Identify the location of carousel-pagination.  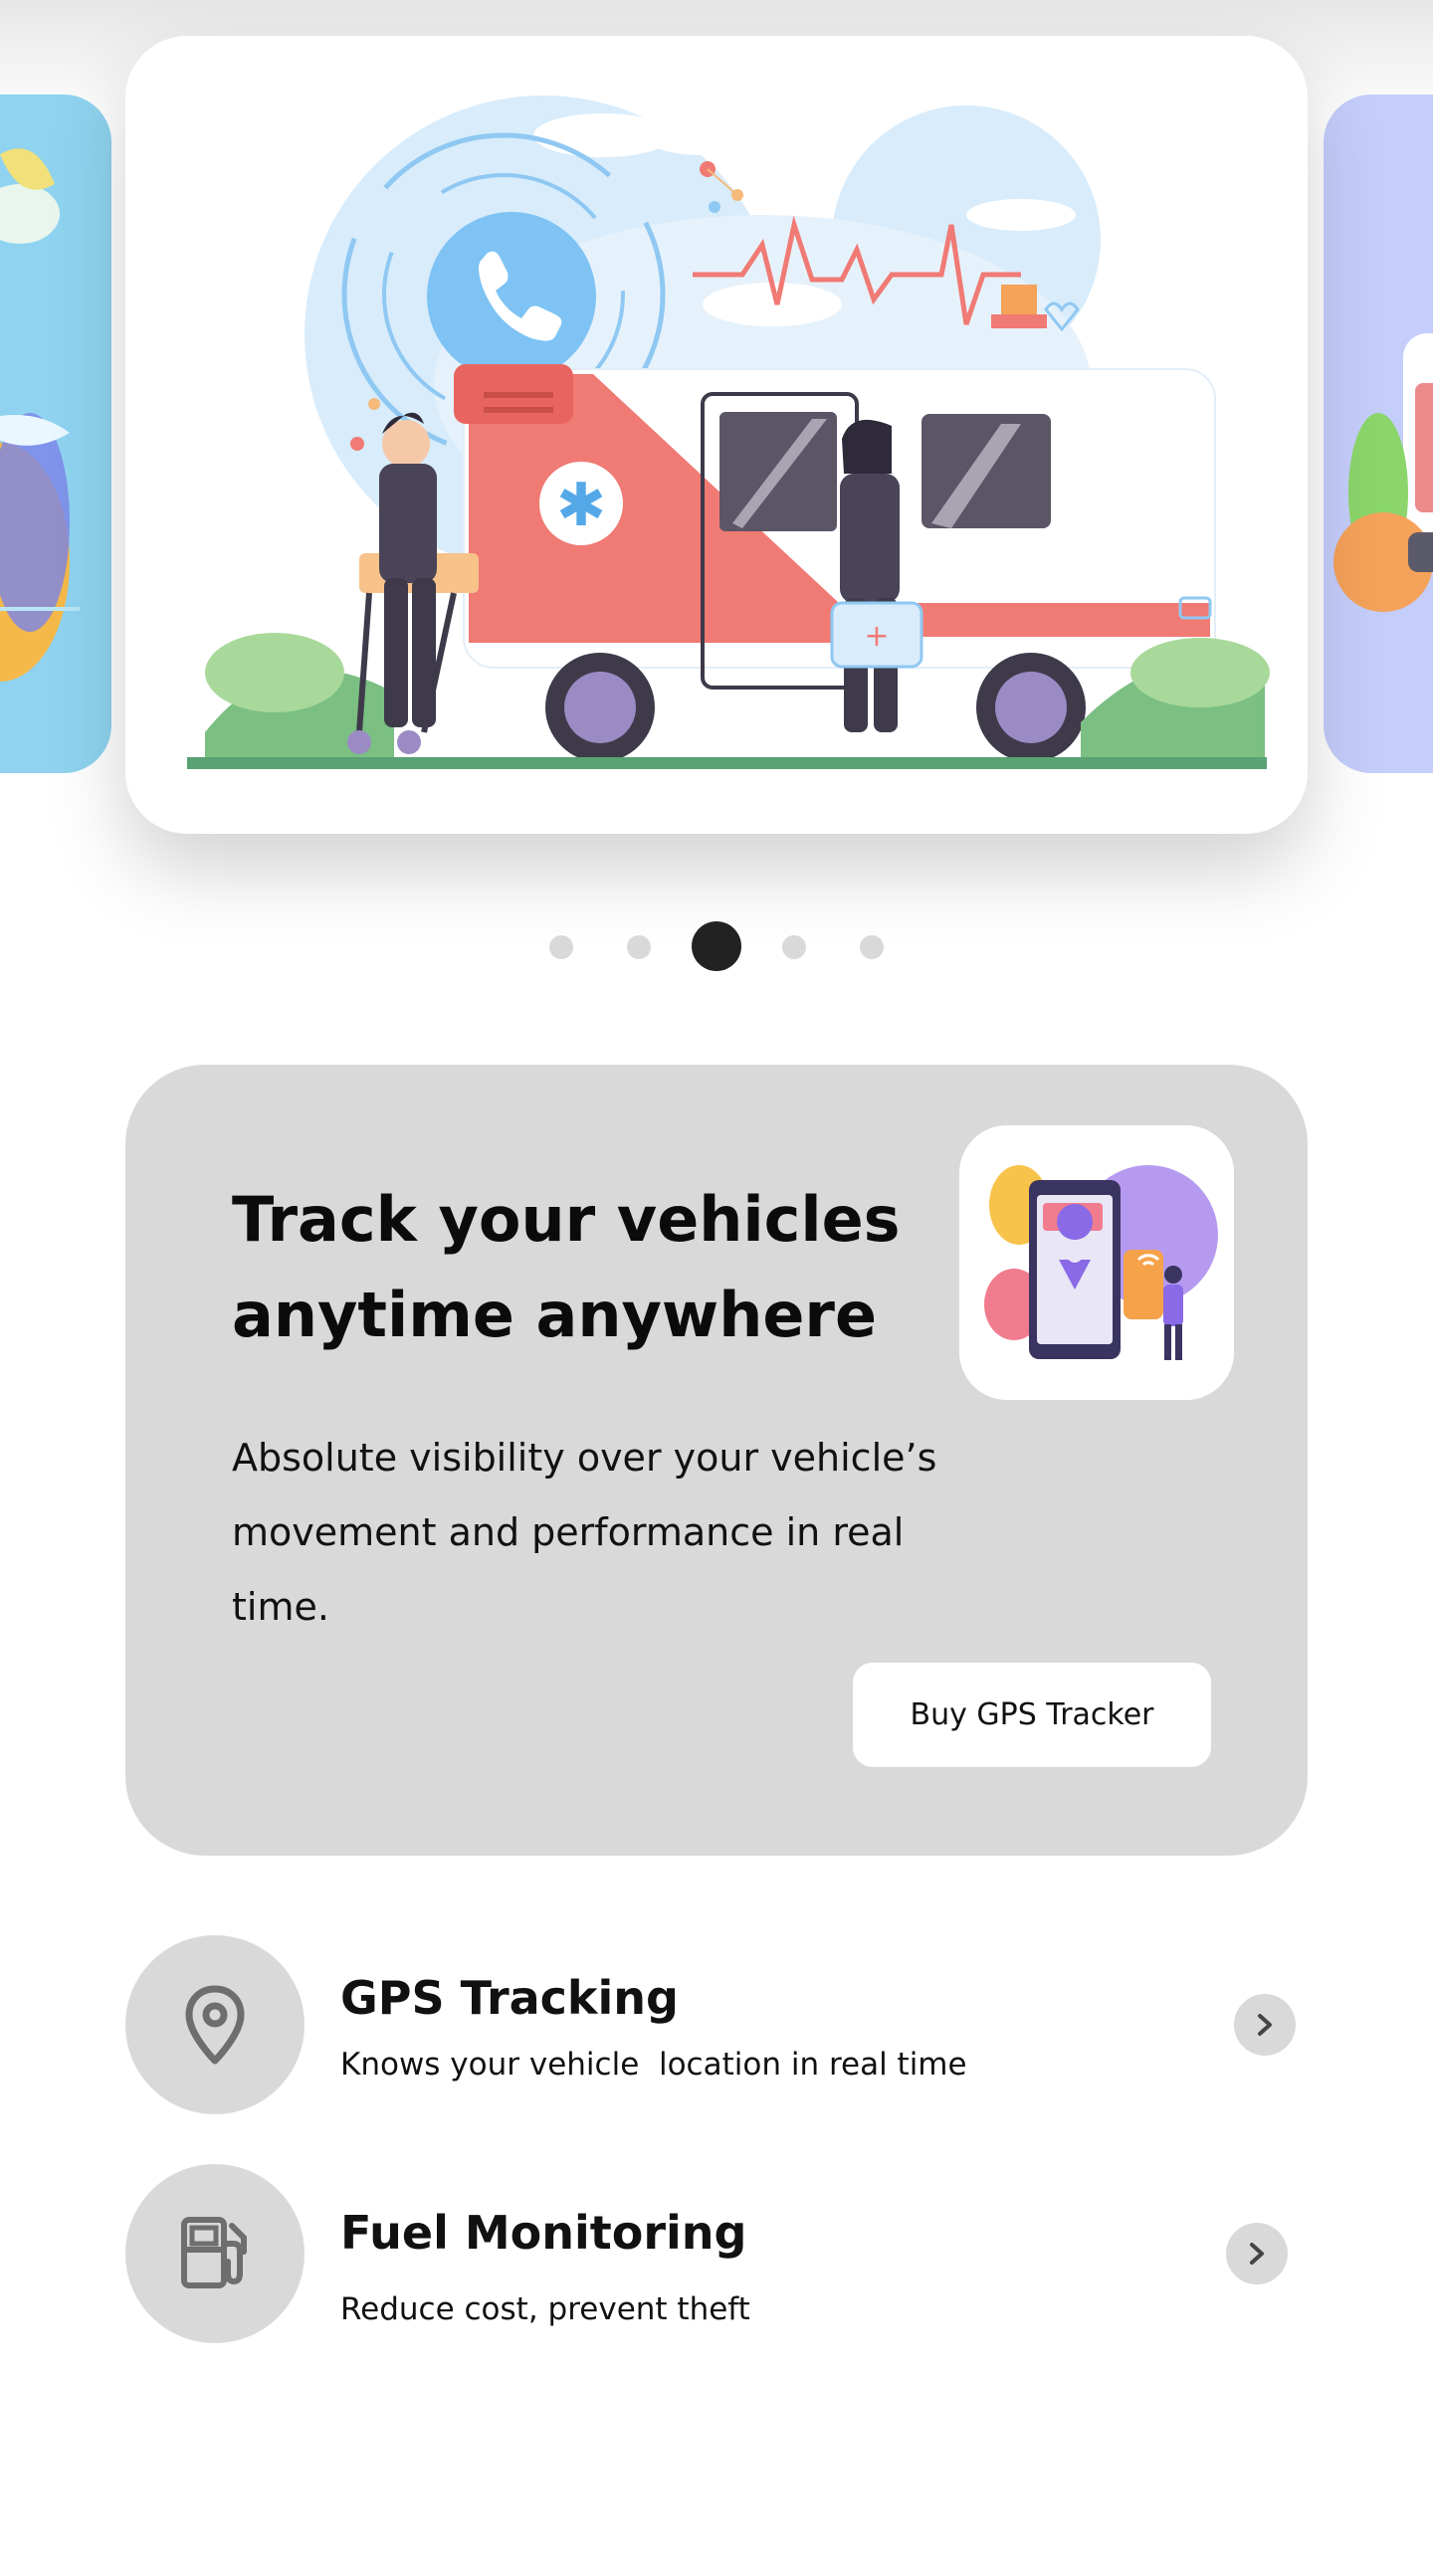
(716, 947).